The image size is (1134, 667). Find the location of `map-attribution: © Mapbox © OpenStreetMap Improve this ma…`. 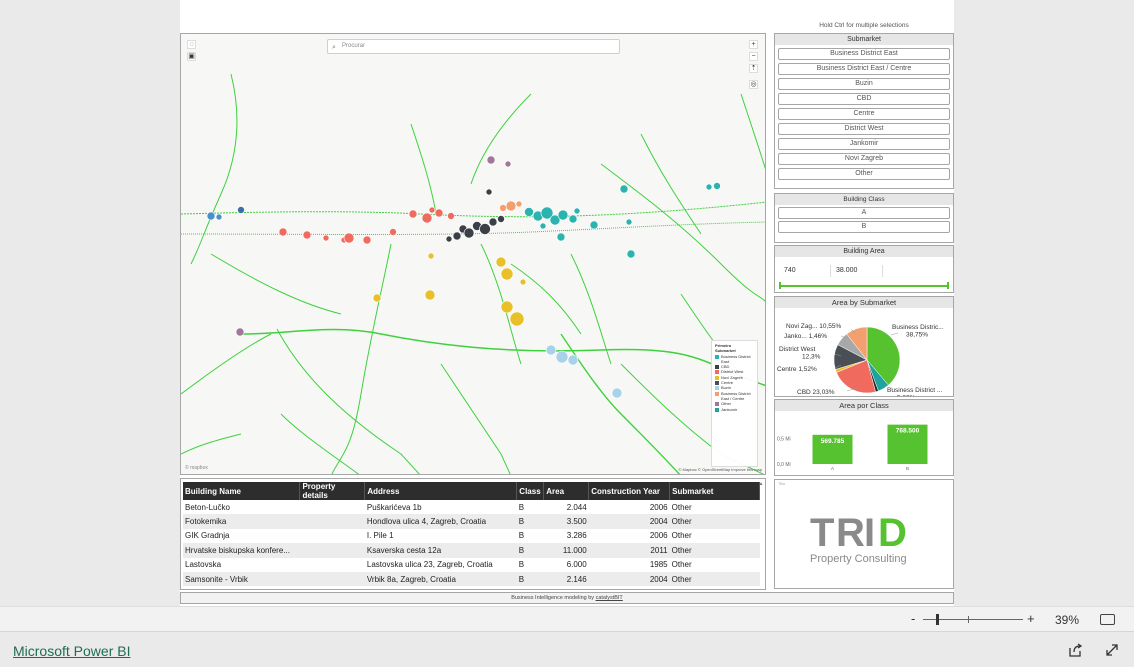

map-attribution: © Mapbox © OpenStreetMap Improve this ma… is located at coordinates (721, 469).